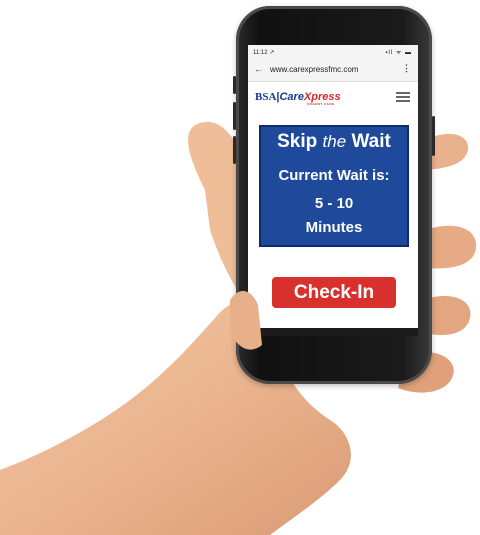 Image resolution: width=480 pixels, height=535 pixels. Describe the element at coordinates (403, 97) in the screenshot. I see `hamburger-icon` at that location.